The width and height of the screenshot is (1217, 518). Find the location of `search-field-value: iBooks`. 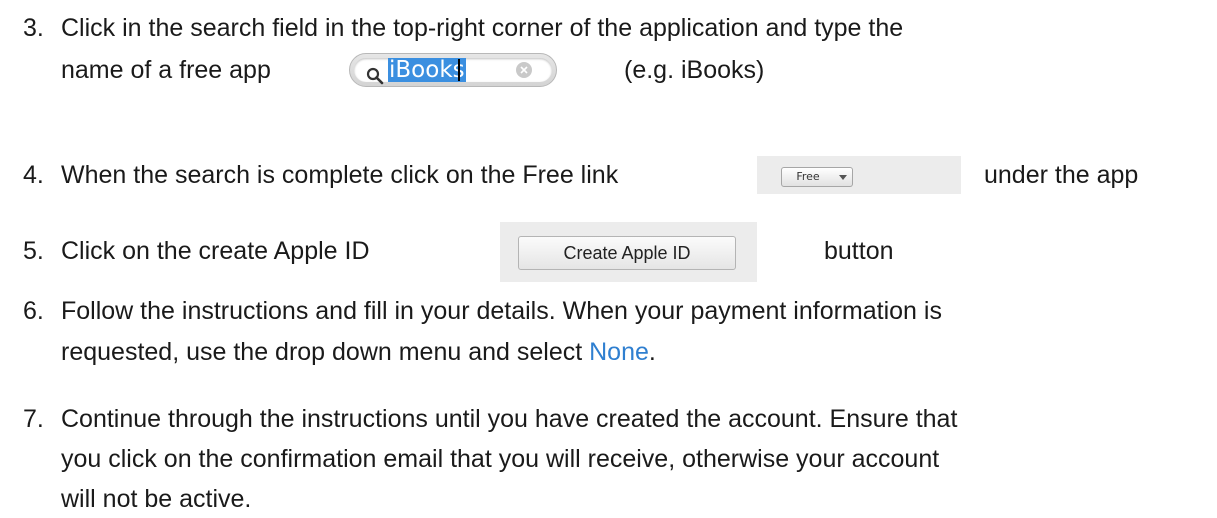

search-field-value: iBooks is located at coordinates (427, 70).